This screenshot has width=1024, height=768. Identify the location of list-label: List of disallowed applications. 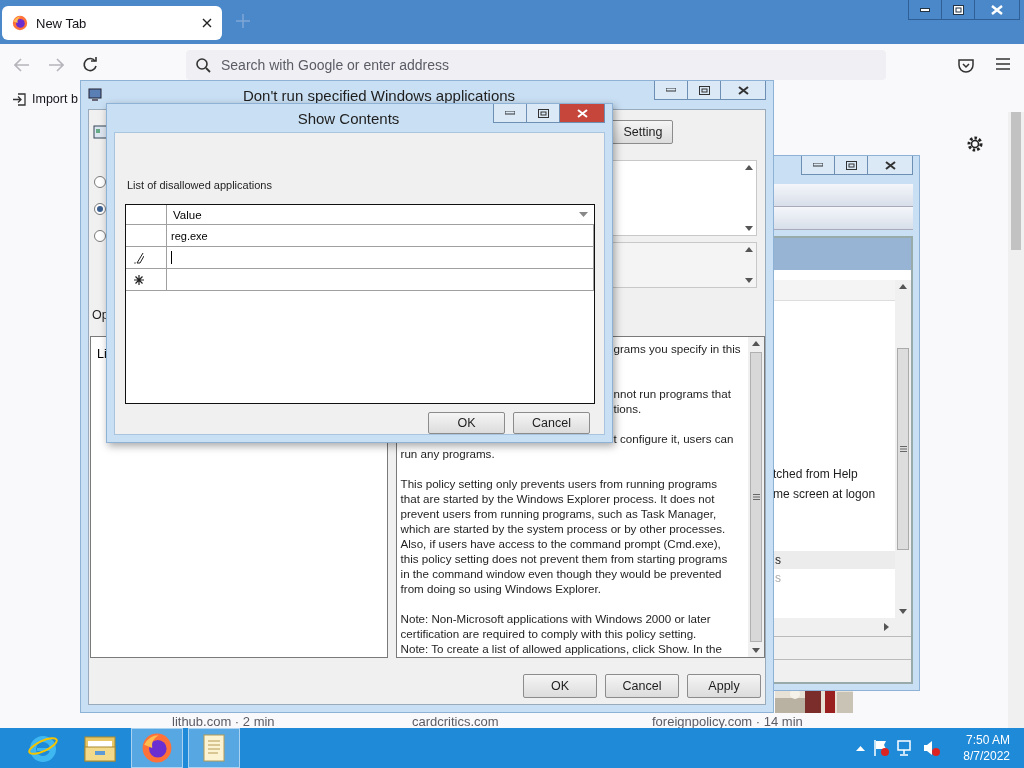
(199, 185).